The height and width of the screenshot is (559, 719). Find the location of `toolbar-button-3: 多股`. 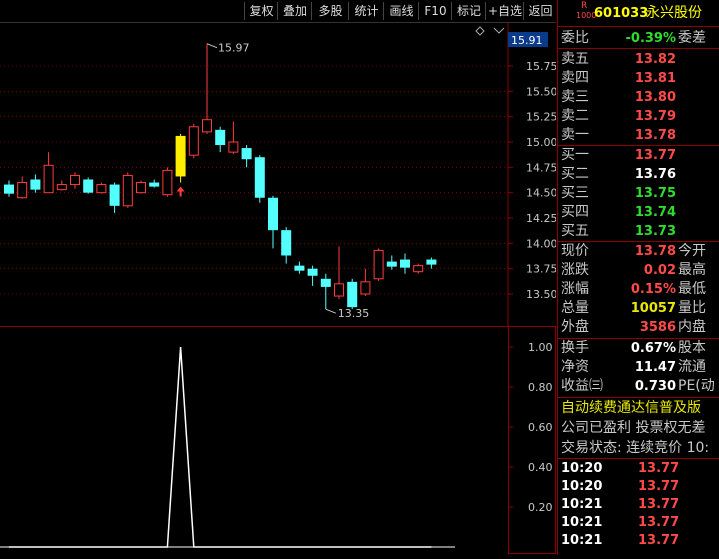

toolbar-button-3: 多股 is located at coordinates (330, 11).